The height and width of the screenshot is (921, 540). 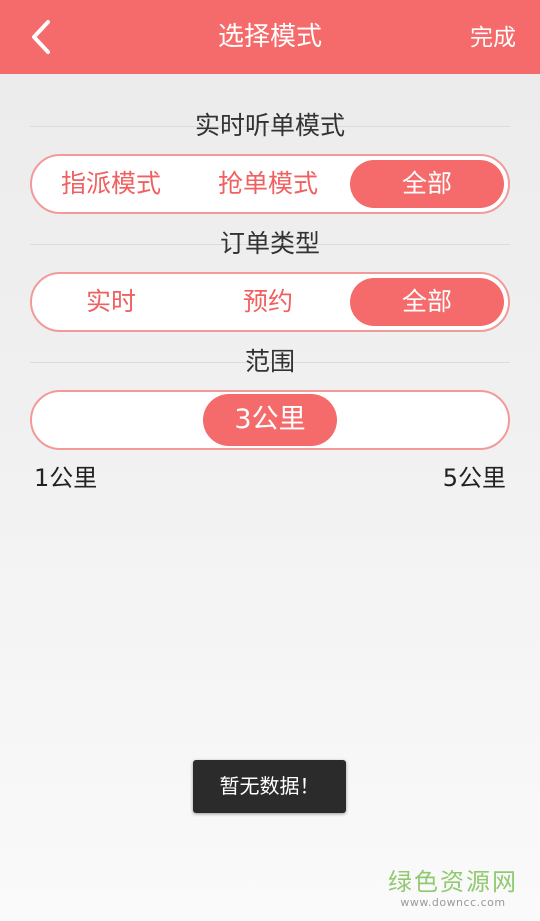 I want to click on empty-data-toast: 暂无数据！, so click(x=269, y=786).